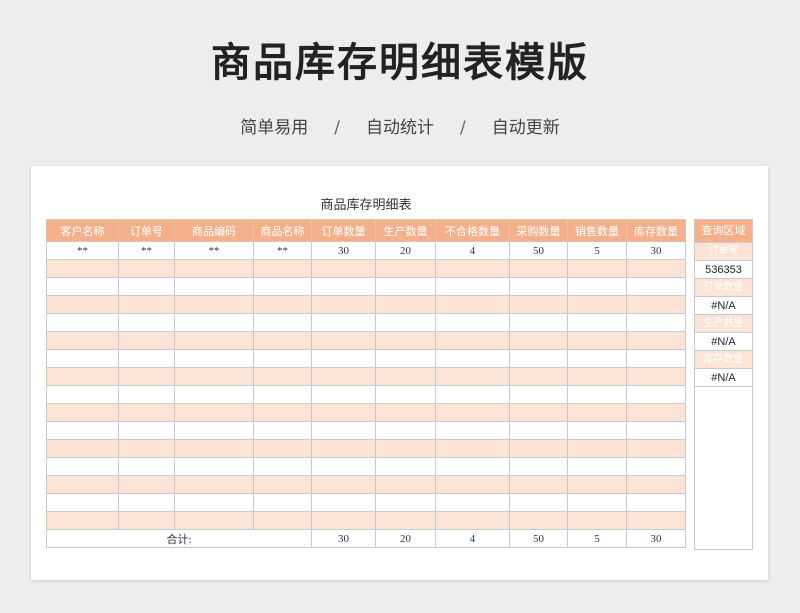 The height and width of the screenshot is (613, 800). I want to click on table-cell: 4, so click(472, 250).